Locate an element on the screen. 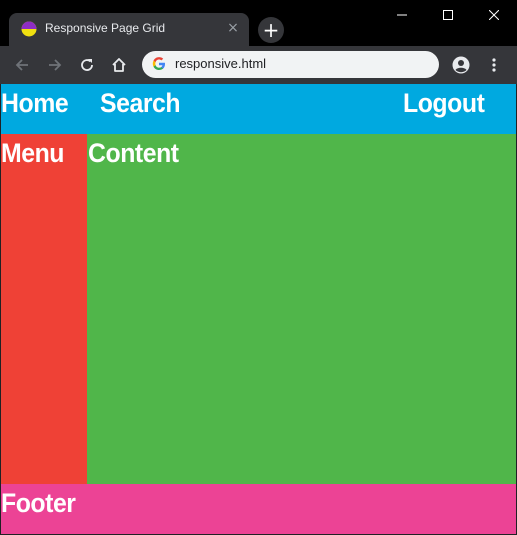 This screenshot has width=517, height=535. kebab-menu-icon is located at coordinates (494, 65).